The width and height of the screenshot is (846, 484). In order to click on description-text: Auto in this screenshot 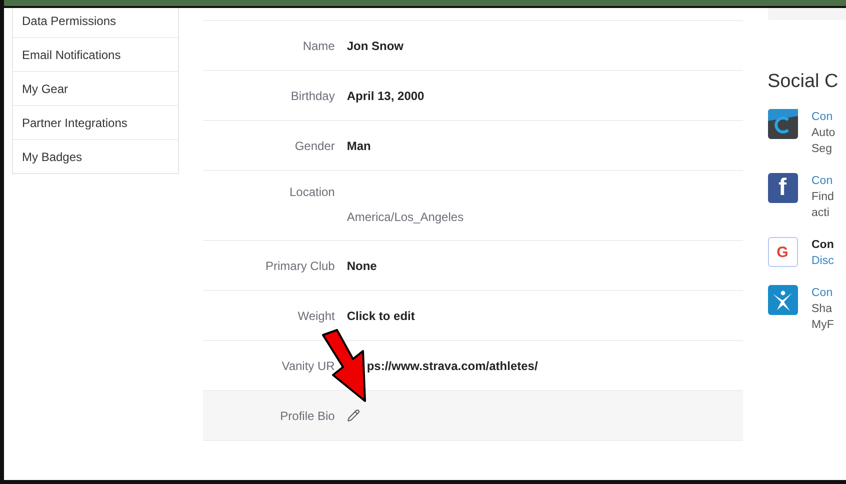, I will do `click(824, 133)`.